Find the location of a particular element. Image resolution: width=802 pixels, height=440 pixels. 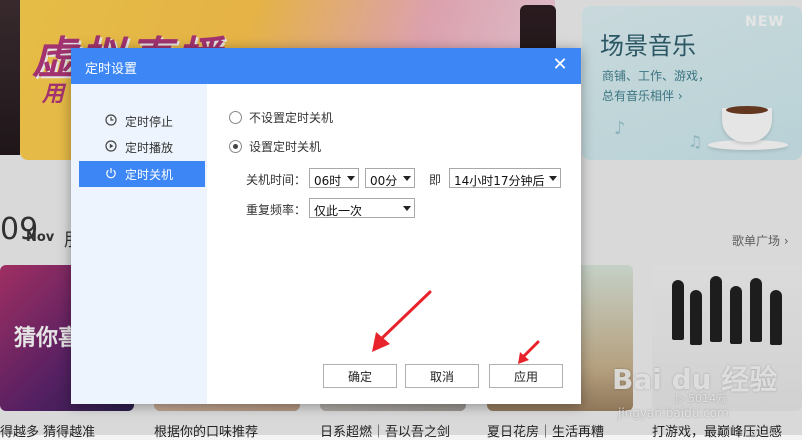

repeat-frequency-select: 仅此一次 is located at coordinates (362, 208).